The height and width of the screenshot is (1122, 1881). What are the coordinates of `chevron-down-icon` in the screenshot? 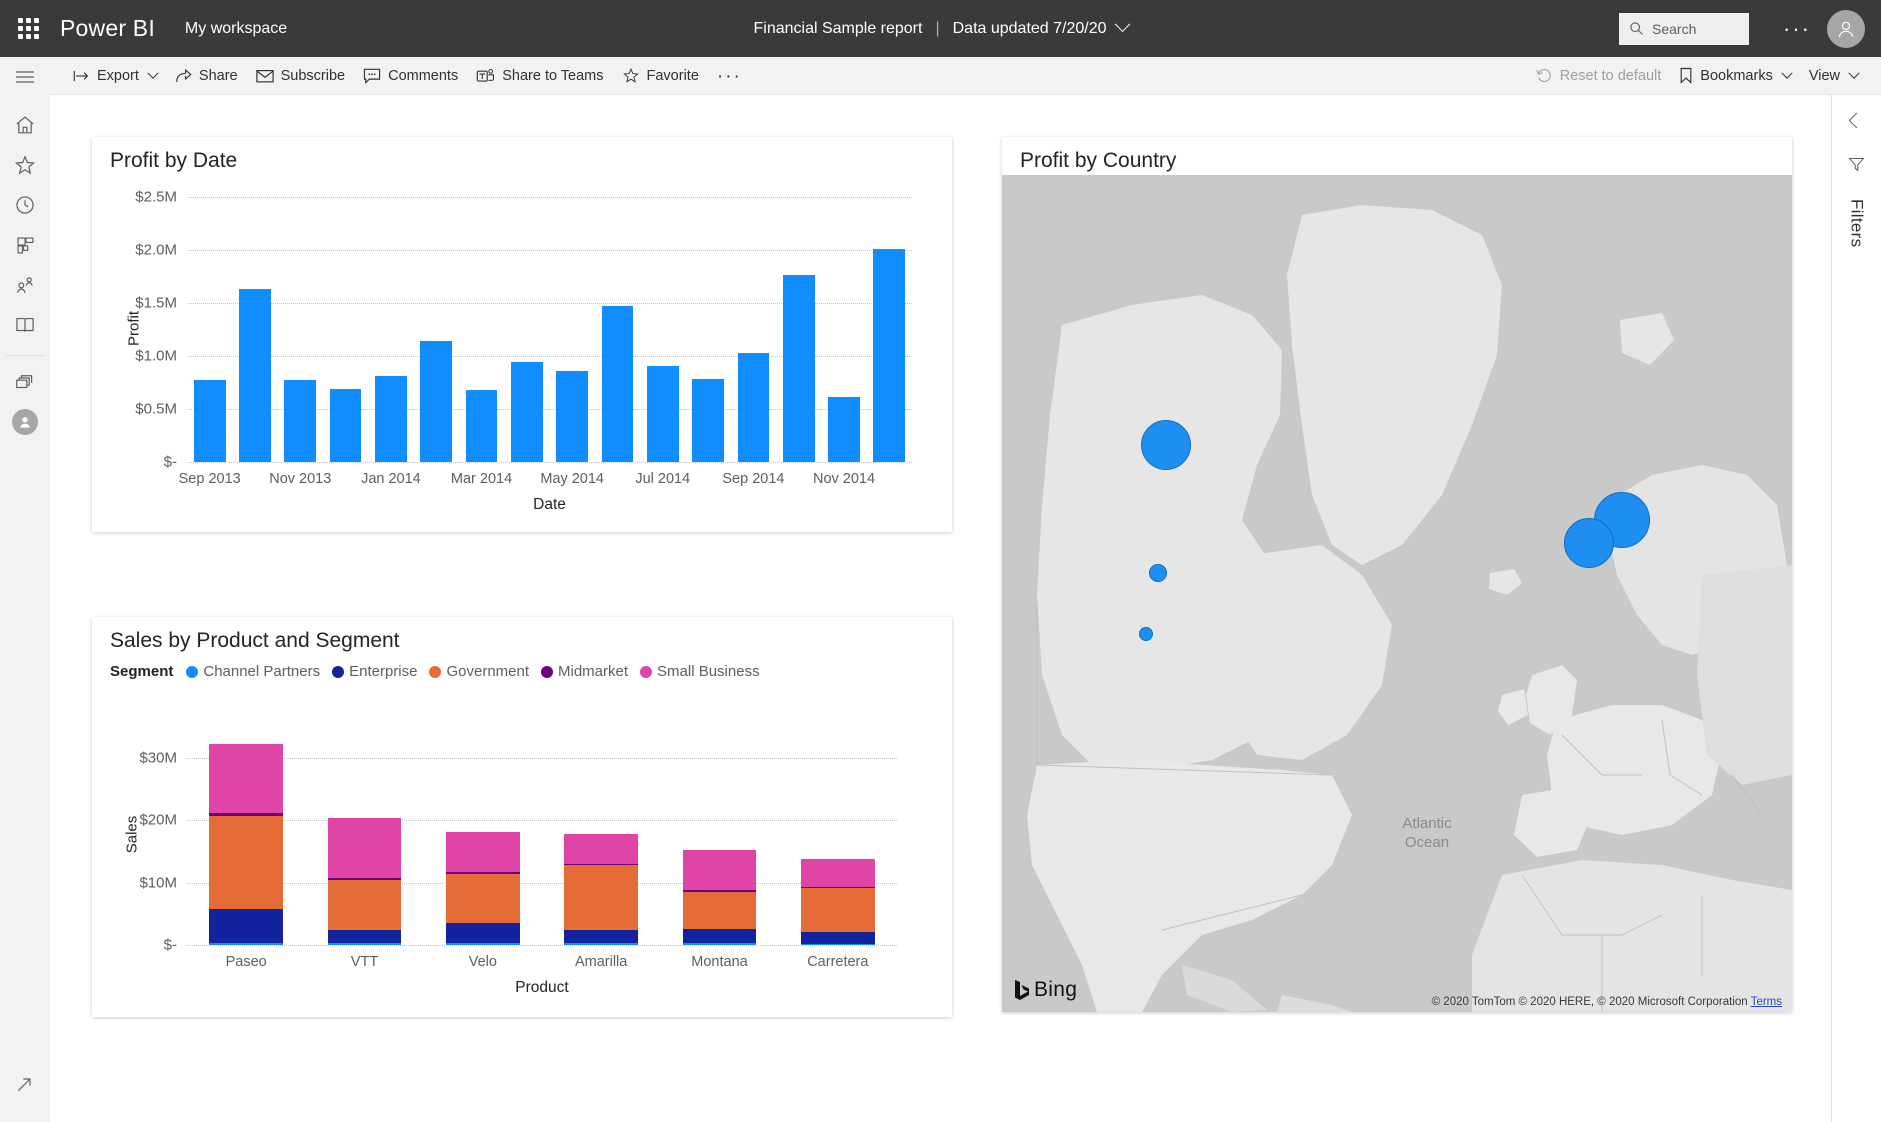 It's located at (1787, 73).